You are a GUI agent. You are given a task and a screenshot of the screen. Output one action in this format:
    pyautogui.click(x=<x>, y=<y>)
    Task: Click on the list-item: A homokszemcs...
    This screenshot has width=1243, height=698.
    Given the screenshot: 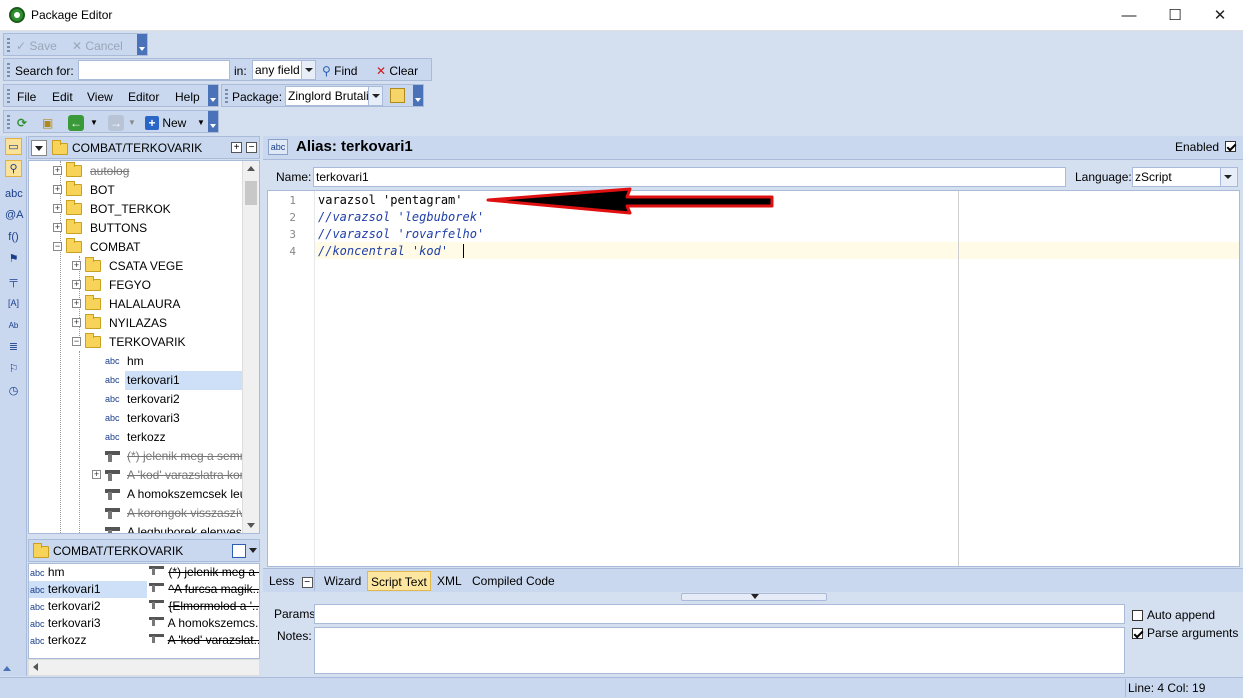 What is the action you would take?
    pyautogui.click(x=204, y=623)
    